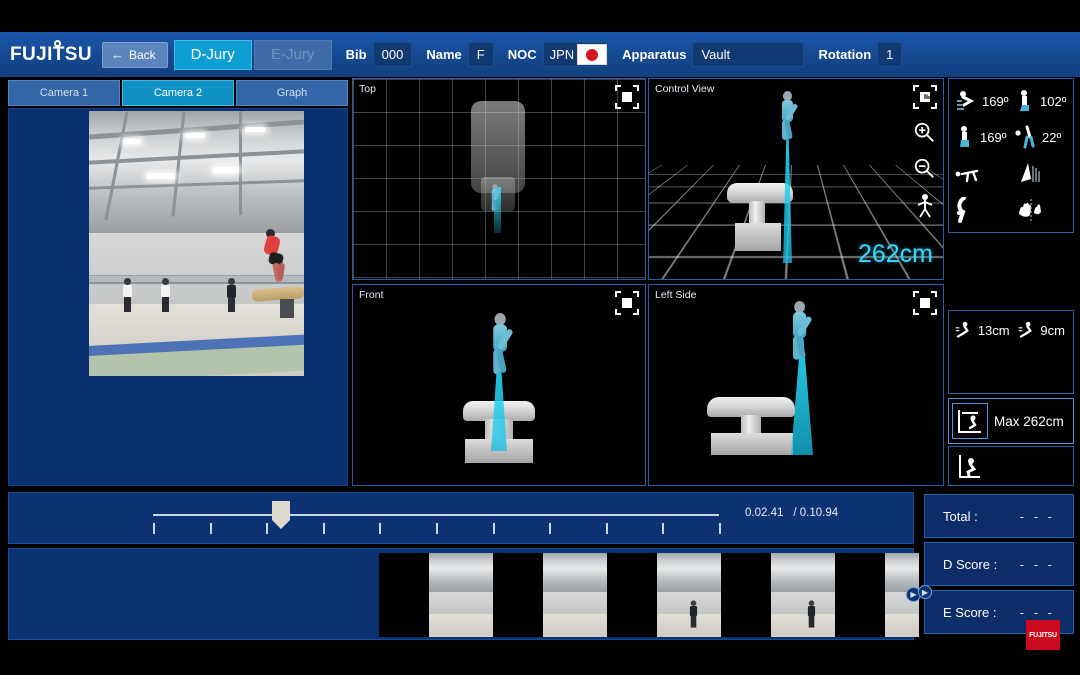  I want to click on angle-measurements-panel: 169º 102º 169º 22º, so click(1011, 155).